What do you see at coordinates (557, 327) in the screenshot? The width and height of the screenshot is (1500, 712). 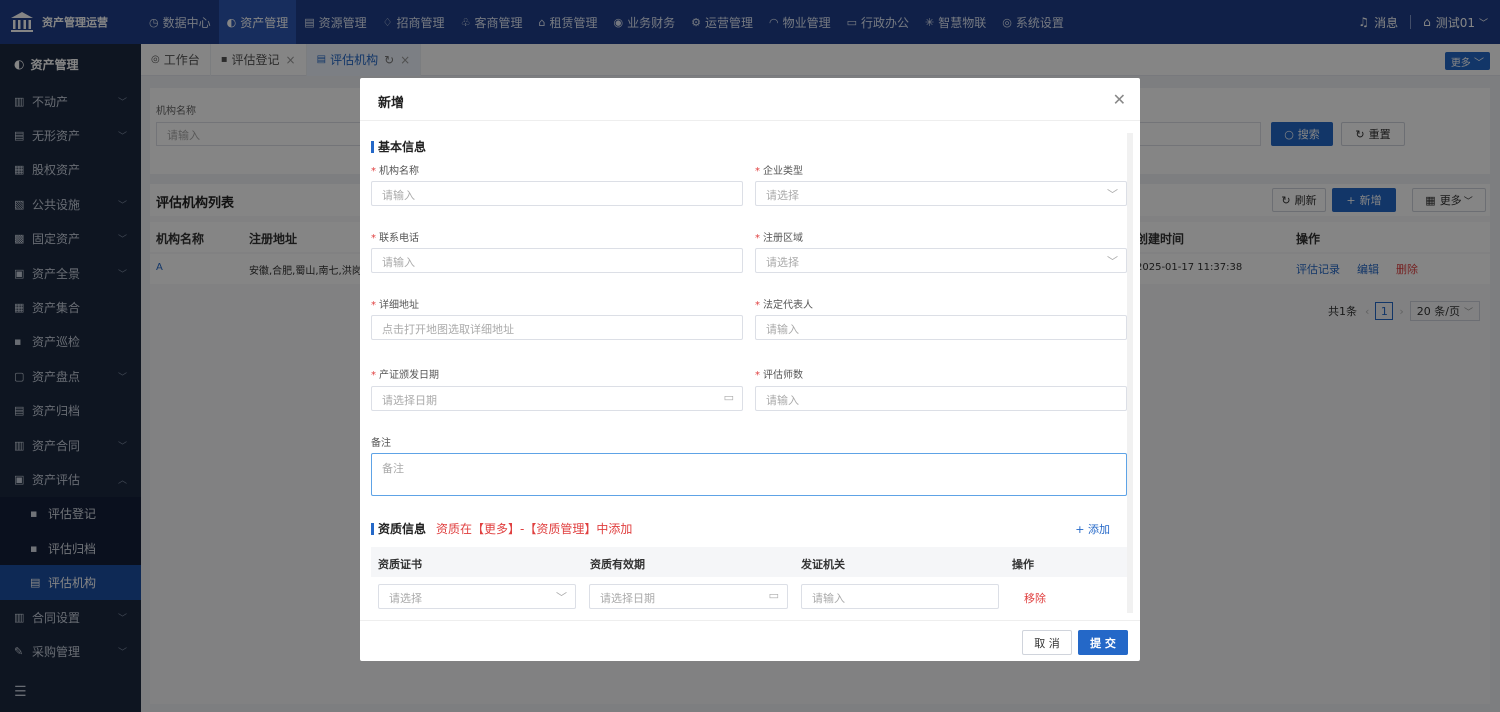 I see `address-input: 点击打开地图选取详细地址` at bounding box center [557, 327].